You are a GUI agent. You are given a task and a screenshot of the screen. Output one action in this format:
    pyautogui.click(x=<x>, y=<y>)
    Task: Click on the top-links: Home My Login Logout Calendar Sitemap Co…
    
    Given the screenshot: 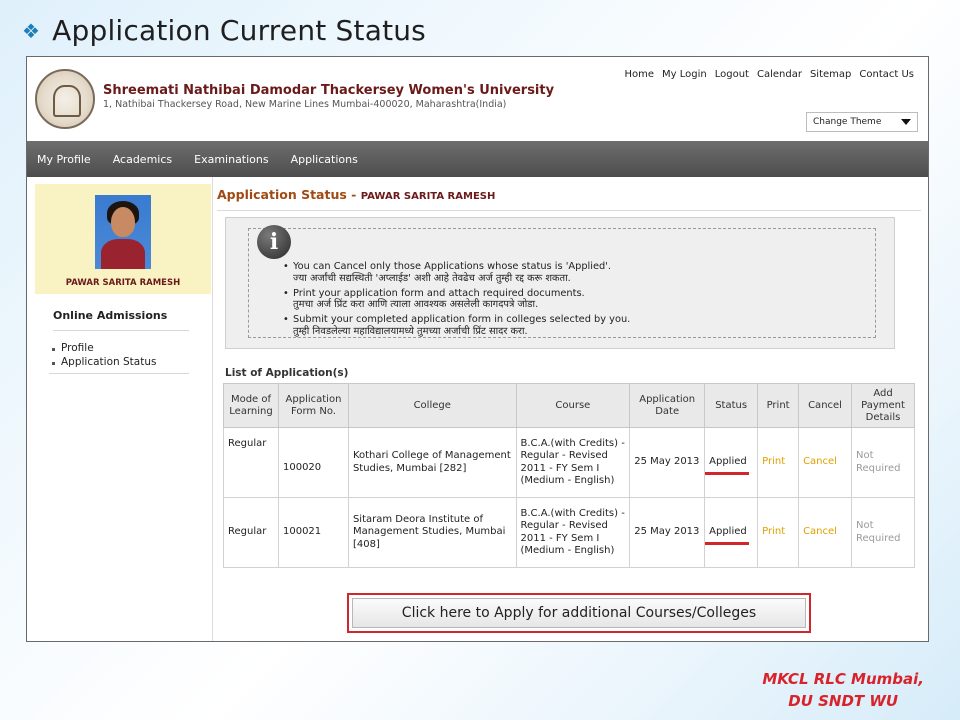 What is the action you would take?
    pyautogui.click(x=770, y=74)
    